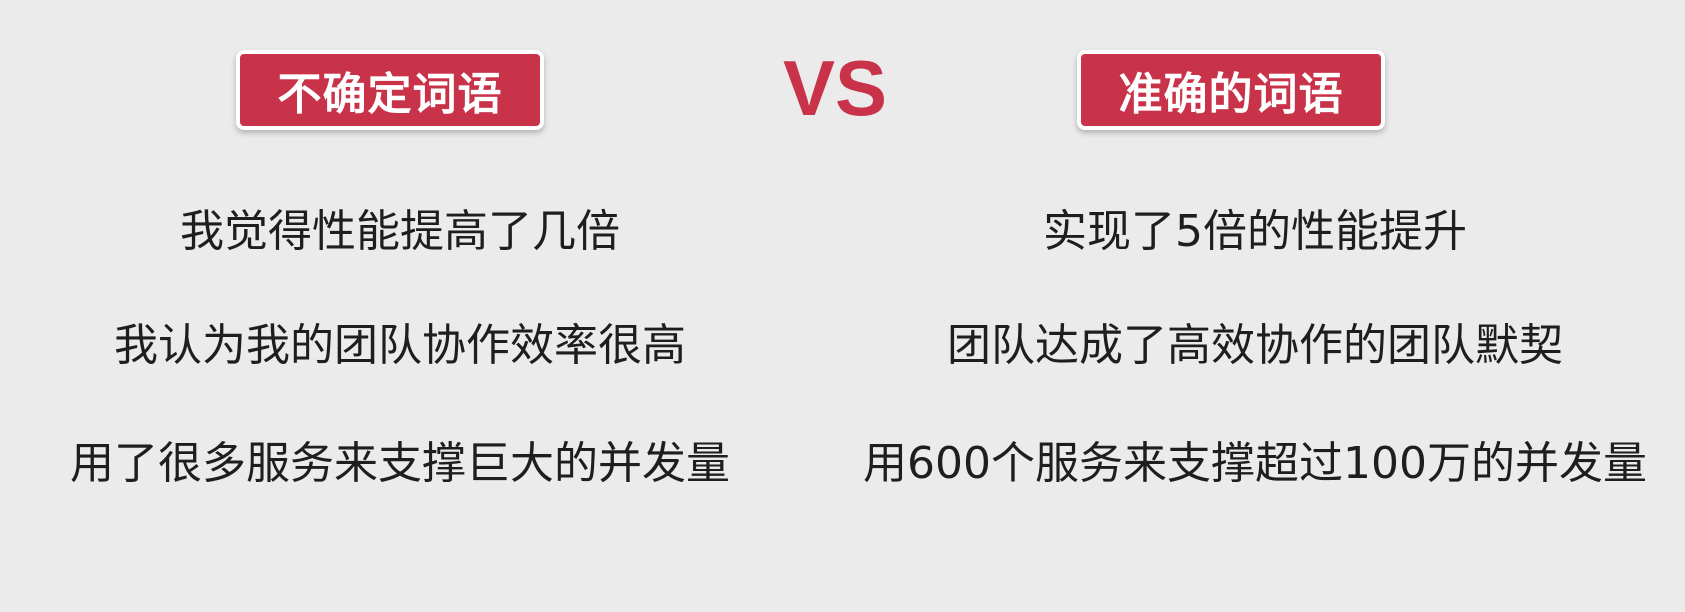  I want to click on uncertain-words-badge: 不确定词语, so click(390, 90).